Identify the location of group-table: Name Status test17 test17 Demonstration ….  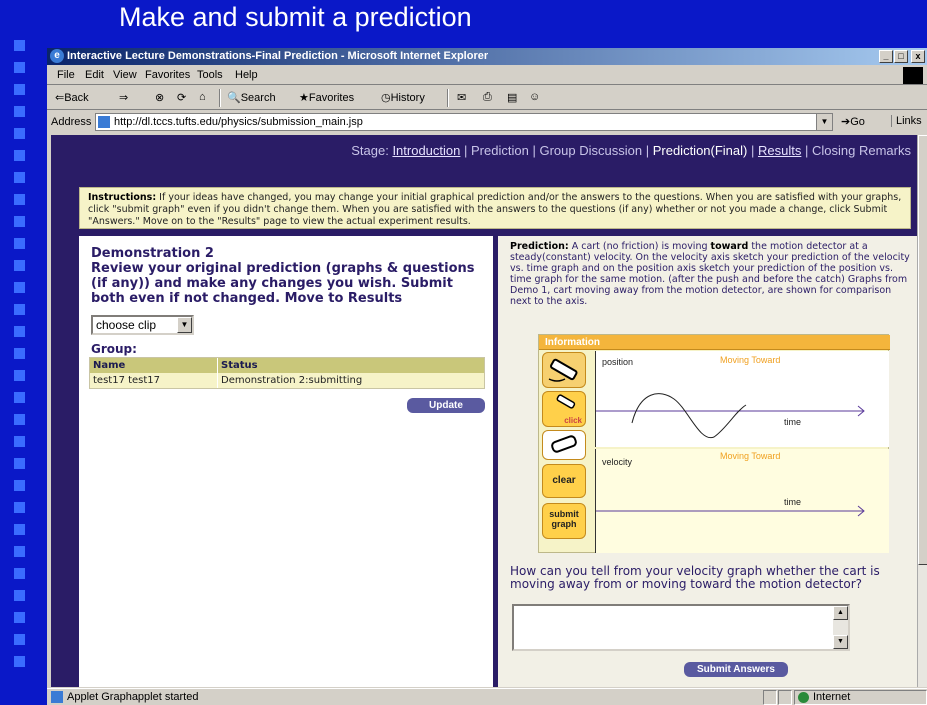
(287, 373).